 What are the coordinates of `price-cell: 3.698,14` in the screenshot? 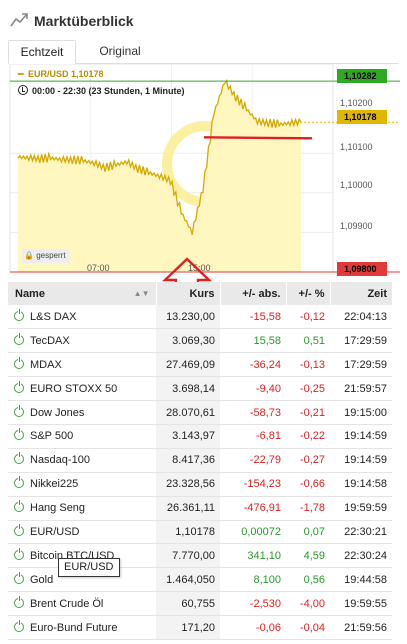 It's located at (188, 389).